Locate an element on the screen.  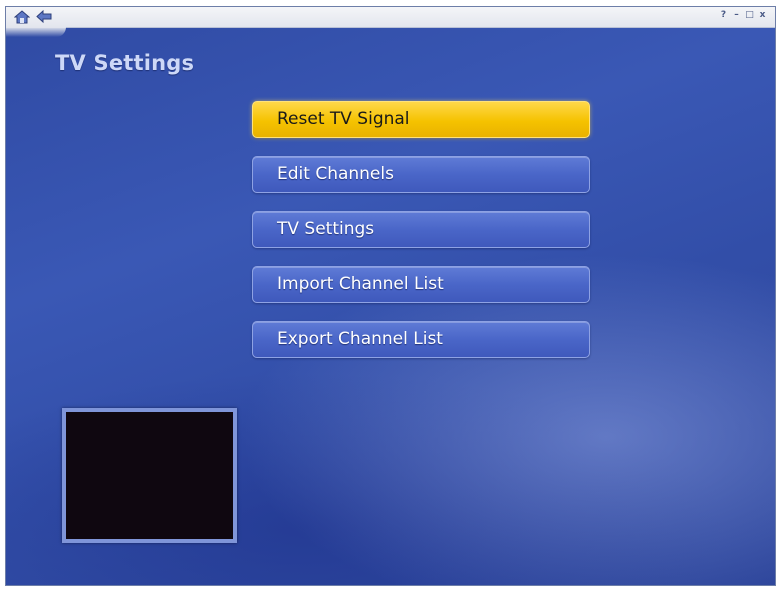
help-icon: ? is located at coordinates (723, 15).